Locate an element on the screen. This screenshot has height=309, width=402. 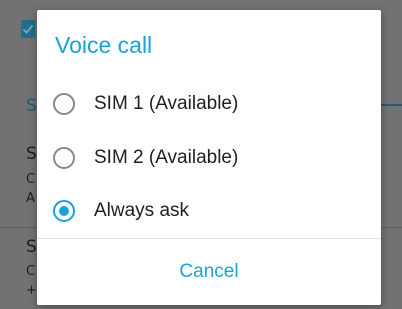
background-item-subtitle: + is located at coordinates (31, 290).